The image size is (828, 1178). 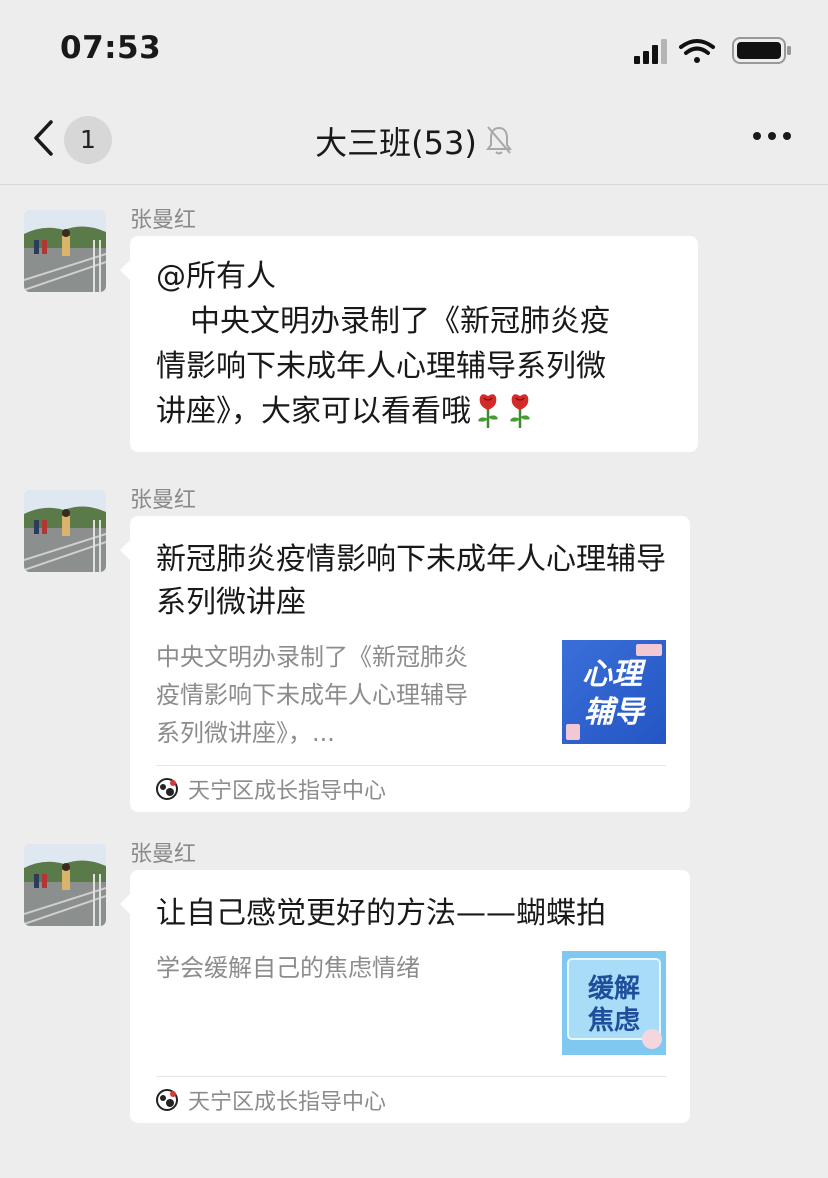 I want to click on message-text-line: 中央文明办录制了《新冠肺炎疫, so click(x=400, y=321).